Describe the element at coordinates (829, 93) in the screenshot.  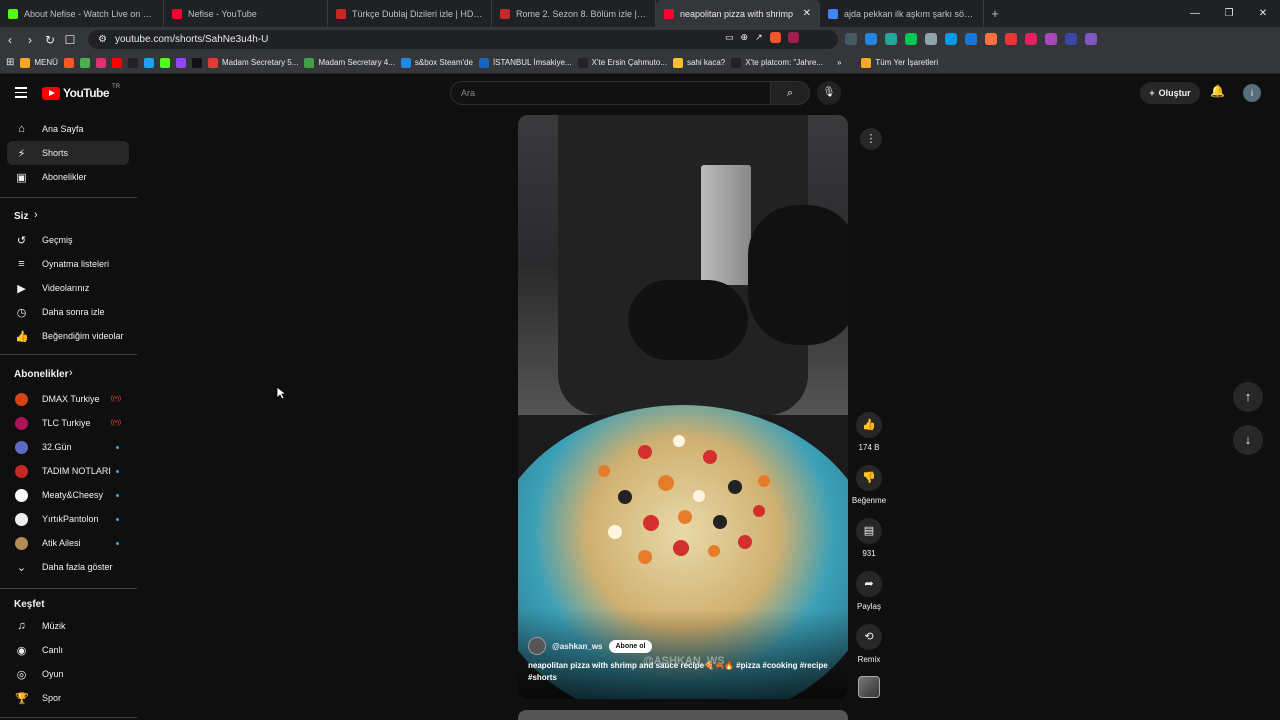
I see `voice-search-icon: 🎙` at that location.